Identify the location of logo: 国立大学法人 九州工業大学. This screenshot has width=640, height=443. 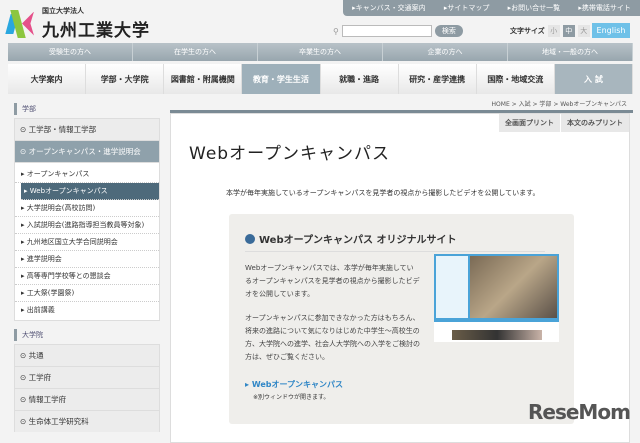
(77, 23).